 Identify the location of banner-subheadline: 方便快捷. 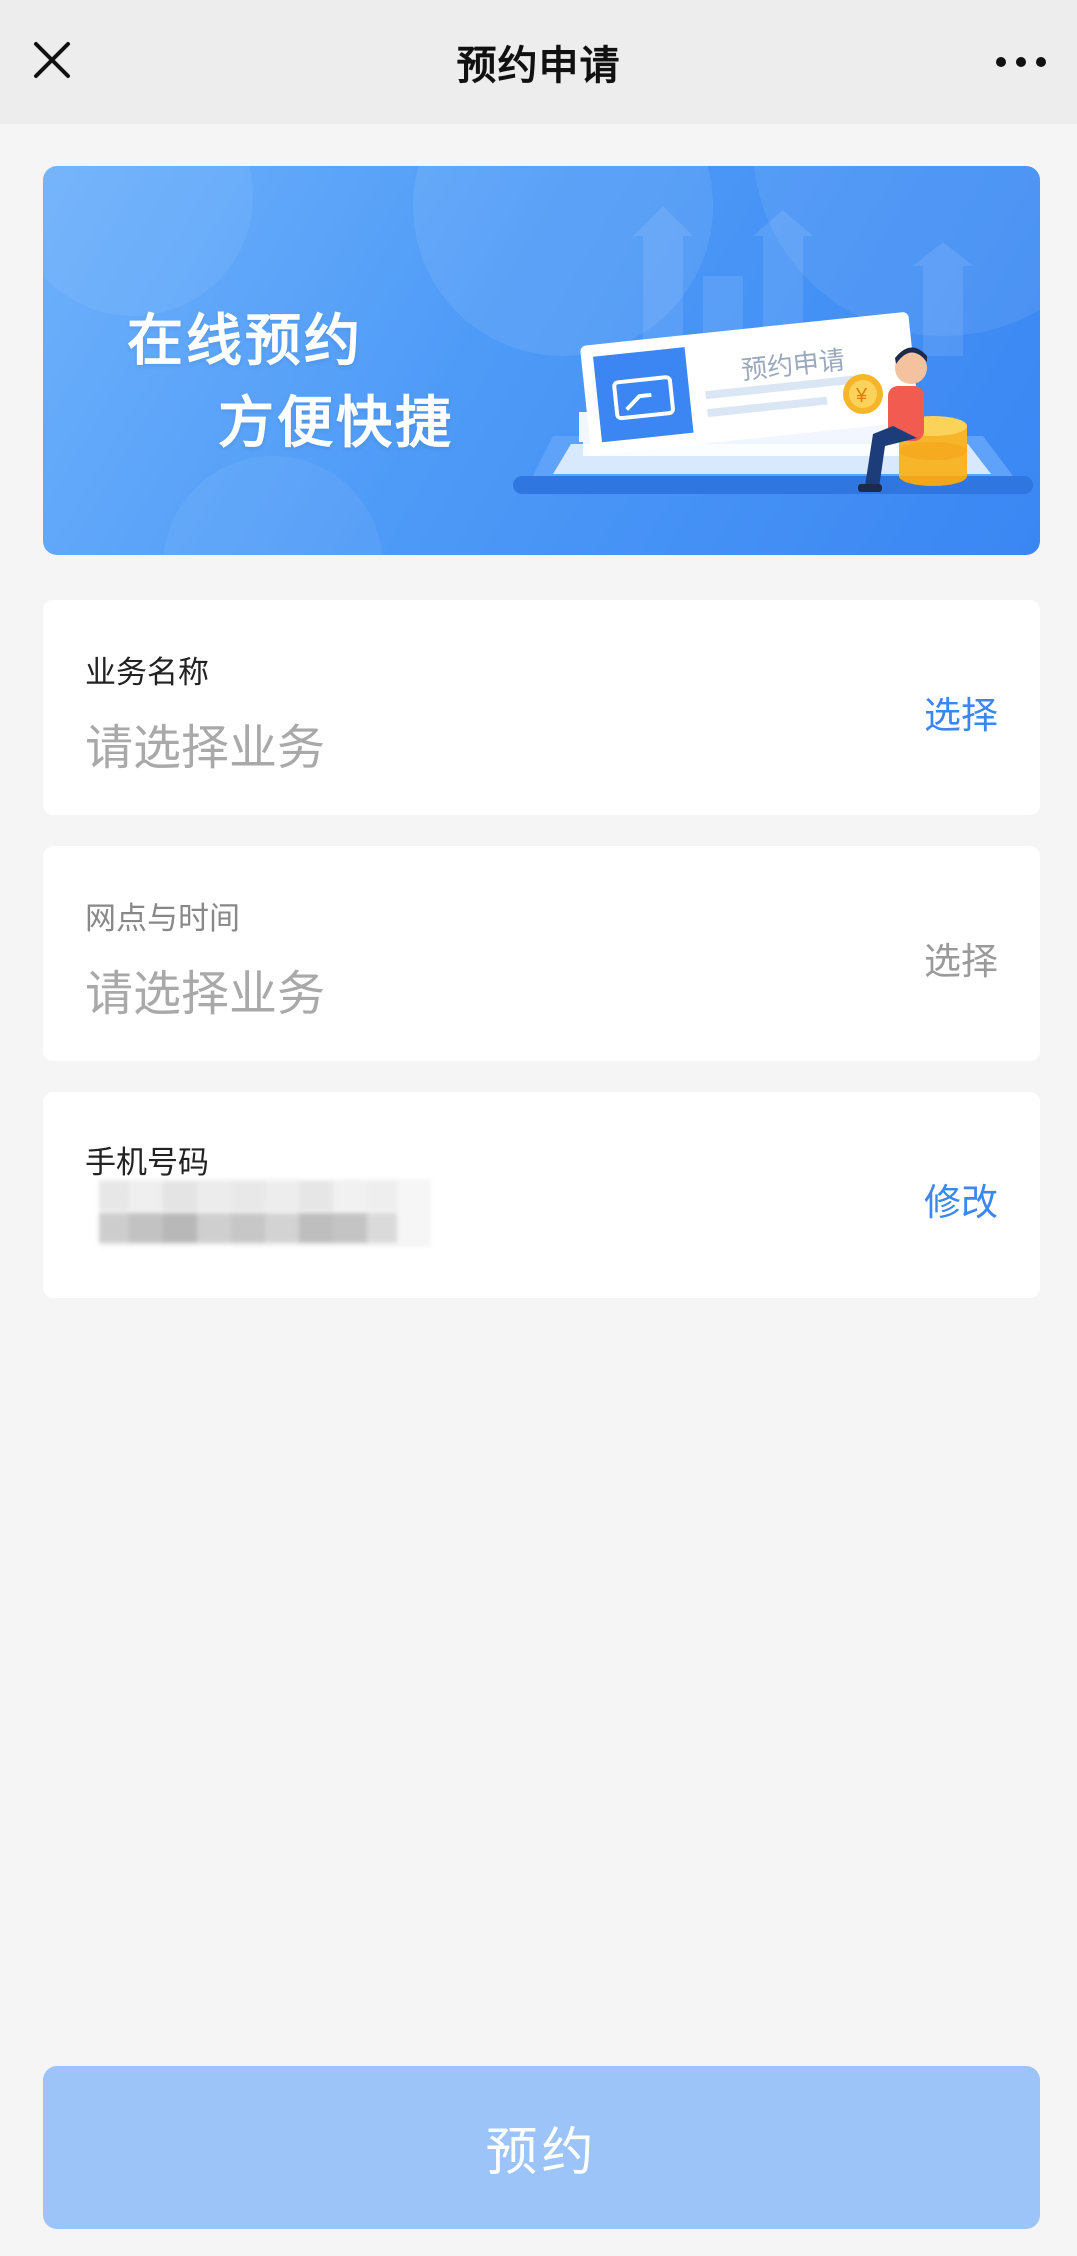
(336, 423).